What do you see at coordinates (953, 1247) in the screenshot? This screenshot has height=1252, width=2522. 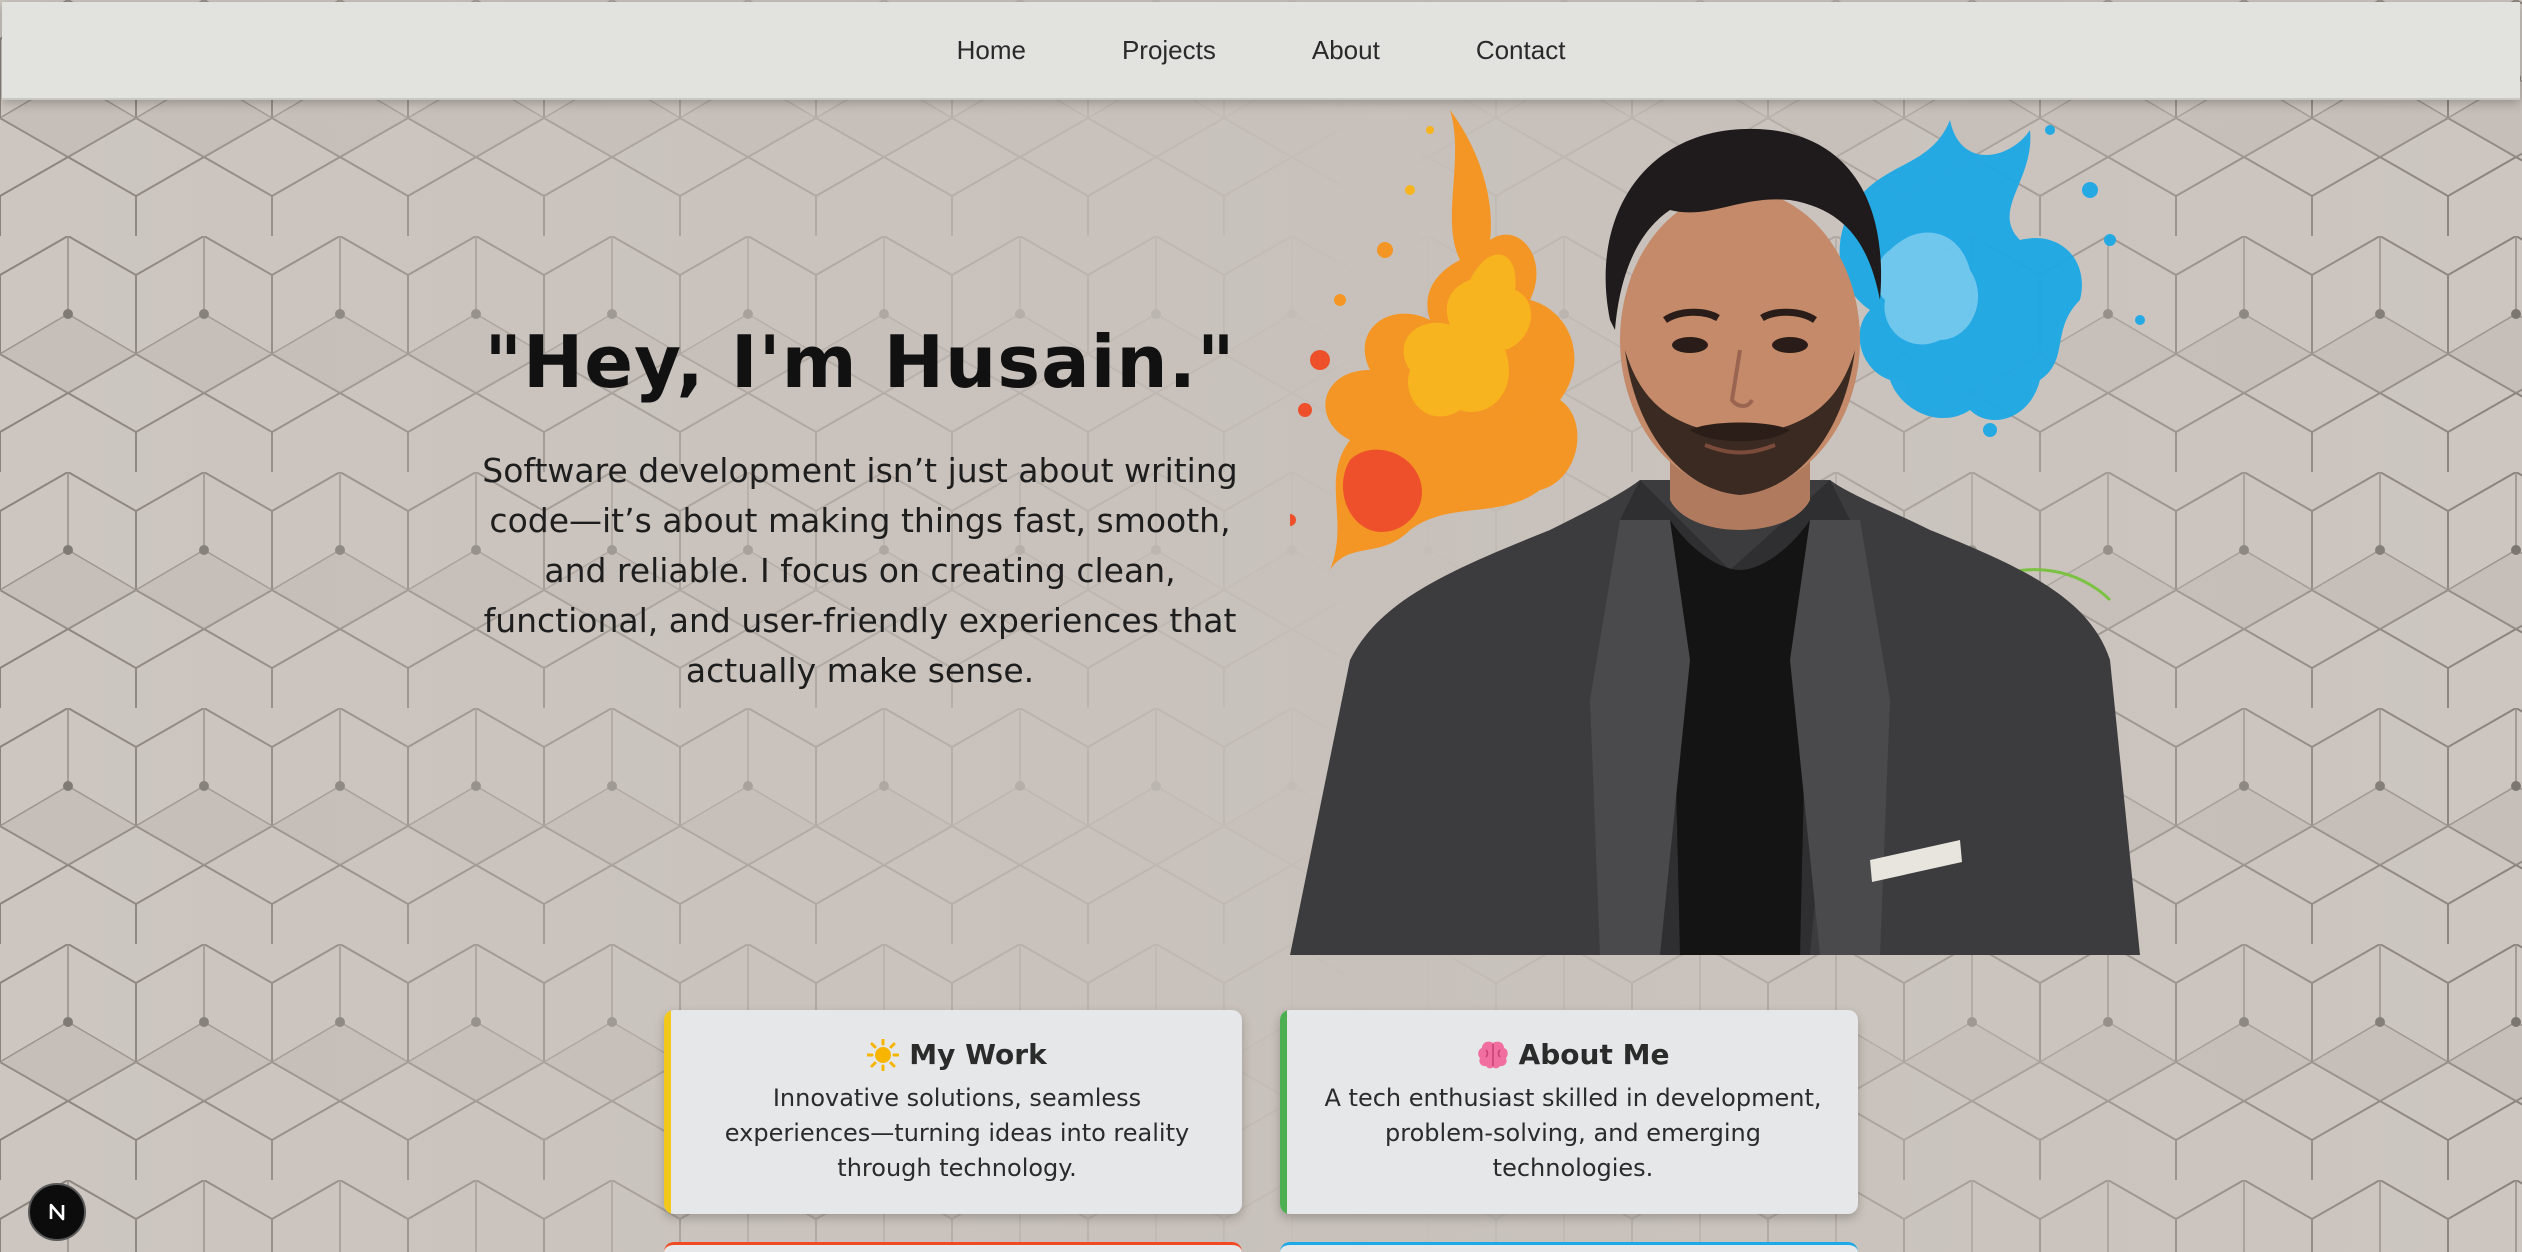 I see `card-peek-left` at bounding box center [953, 1247].